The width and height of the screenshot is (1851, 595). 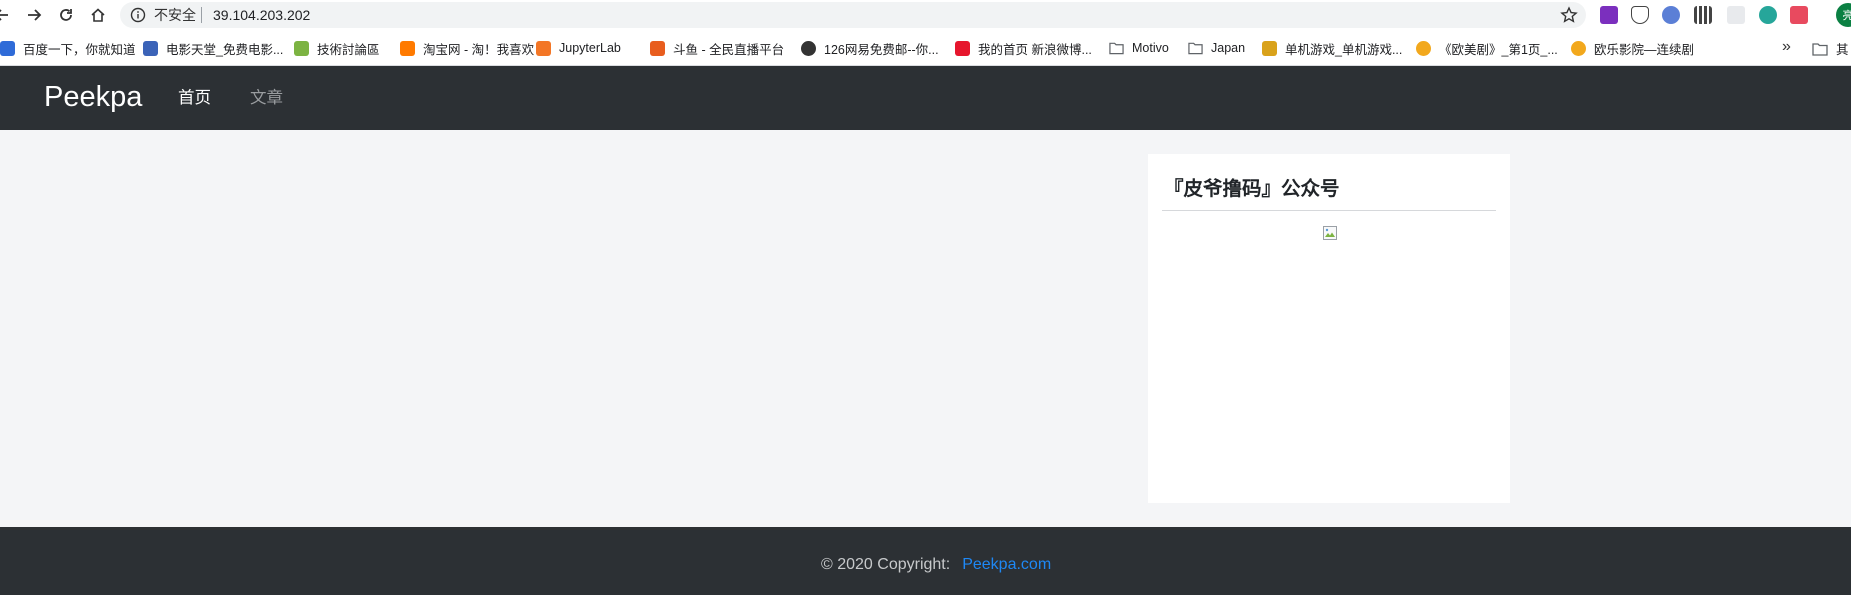 I want to click on baidu-icon, so click(x=7, y=48).